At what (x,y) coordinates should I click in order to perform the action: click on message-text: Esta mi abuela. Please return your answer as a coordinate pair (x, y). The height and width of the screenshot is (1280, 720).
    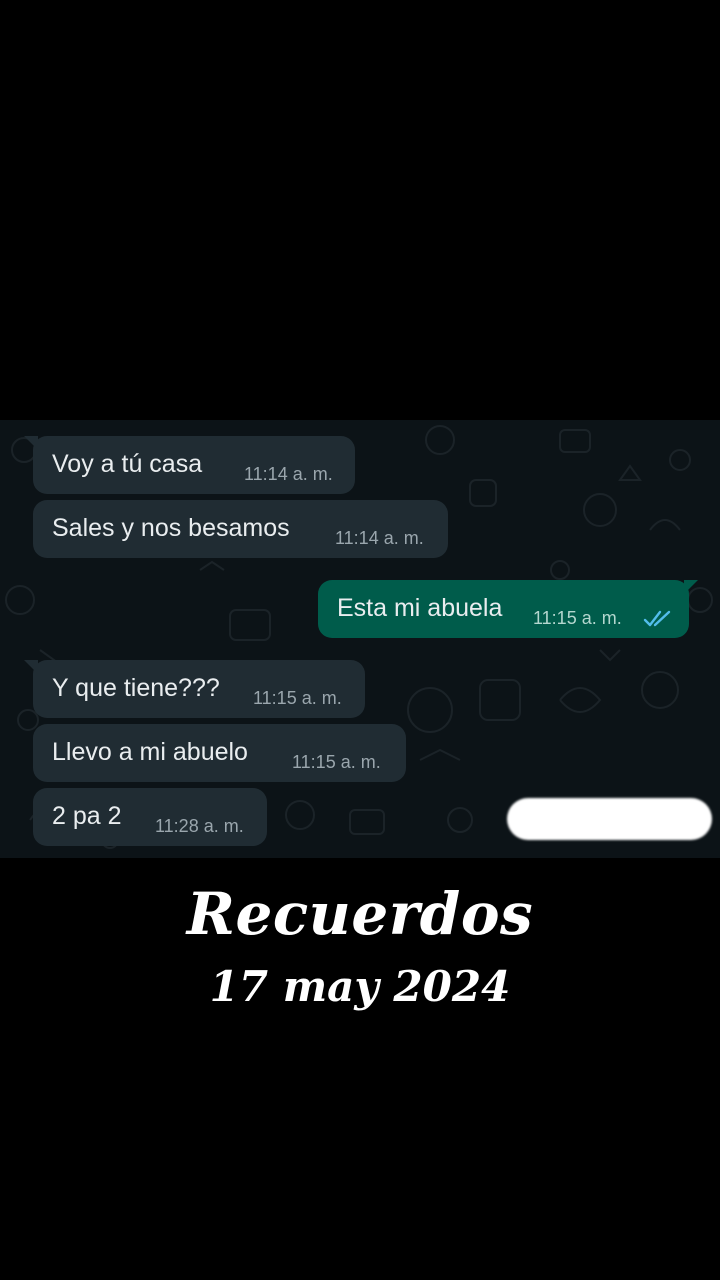
    Looking at the image, I should click on (420, 608).